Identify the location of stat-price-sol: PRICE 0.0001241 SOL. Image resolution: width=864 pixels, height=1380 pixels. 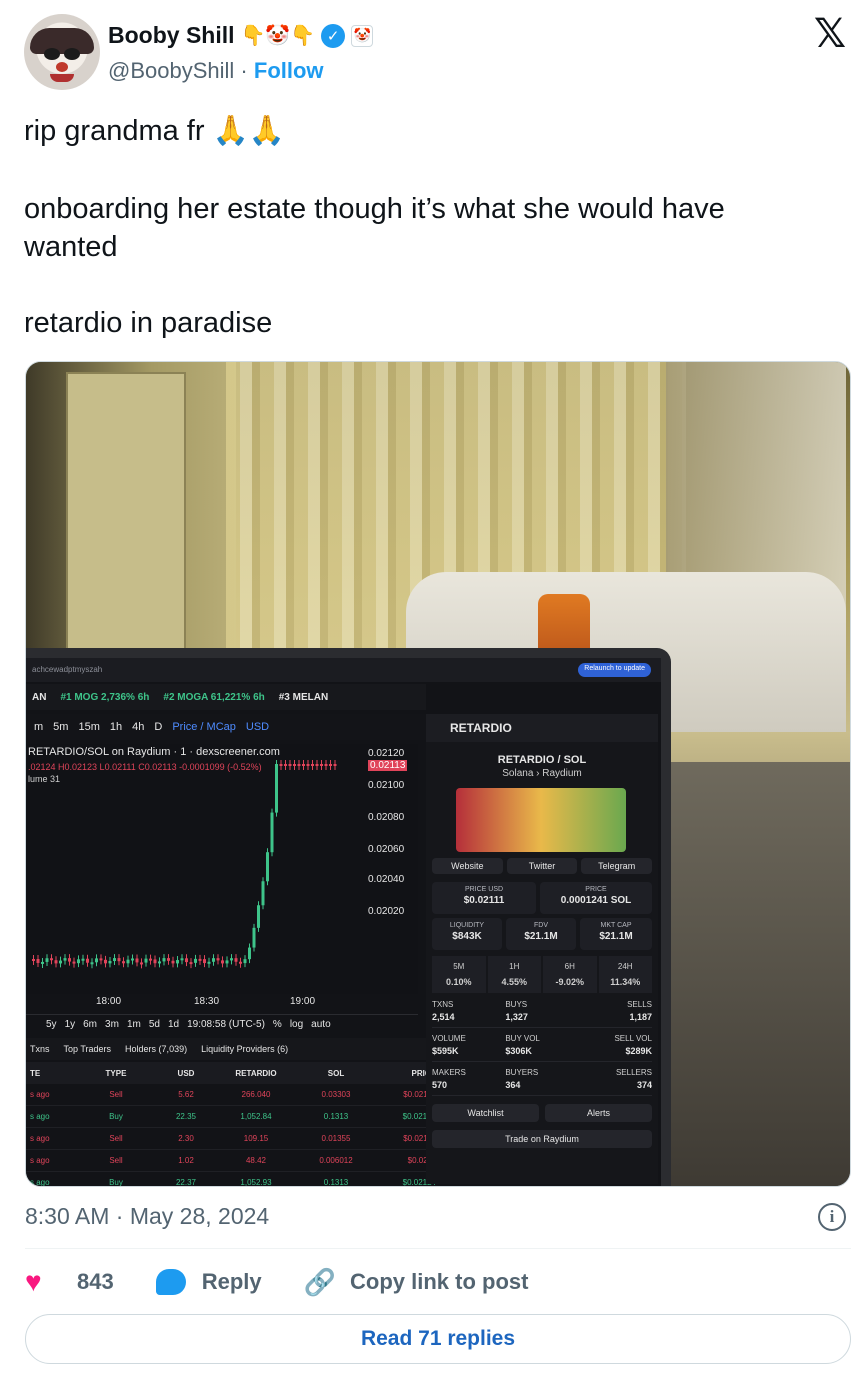
(596, 898).